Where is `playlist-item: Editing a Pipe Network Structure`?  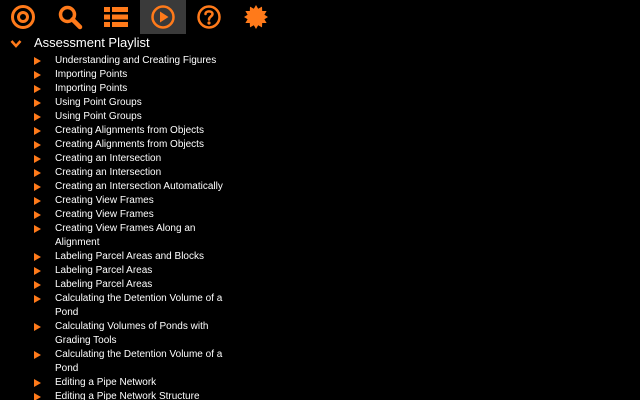 playlist-item: Editing a Pipe Network Structure is located at coordinates (112, 395).